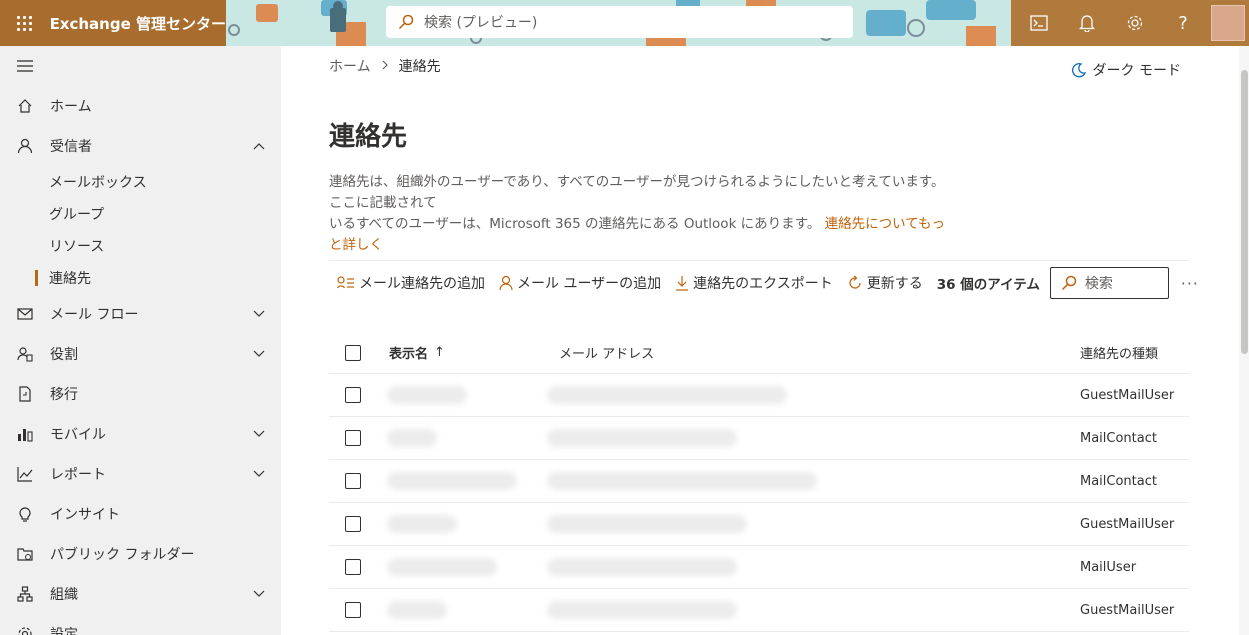  I want to click on nav-item-label: レポート, so click(78, 475).